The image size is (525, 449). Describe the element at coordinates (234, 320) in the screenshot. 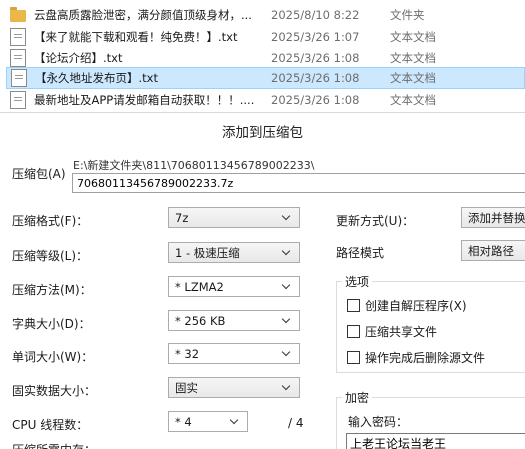

I see `dict-select: * 256 KB` at that location.